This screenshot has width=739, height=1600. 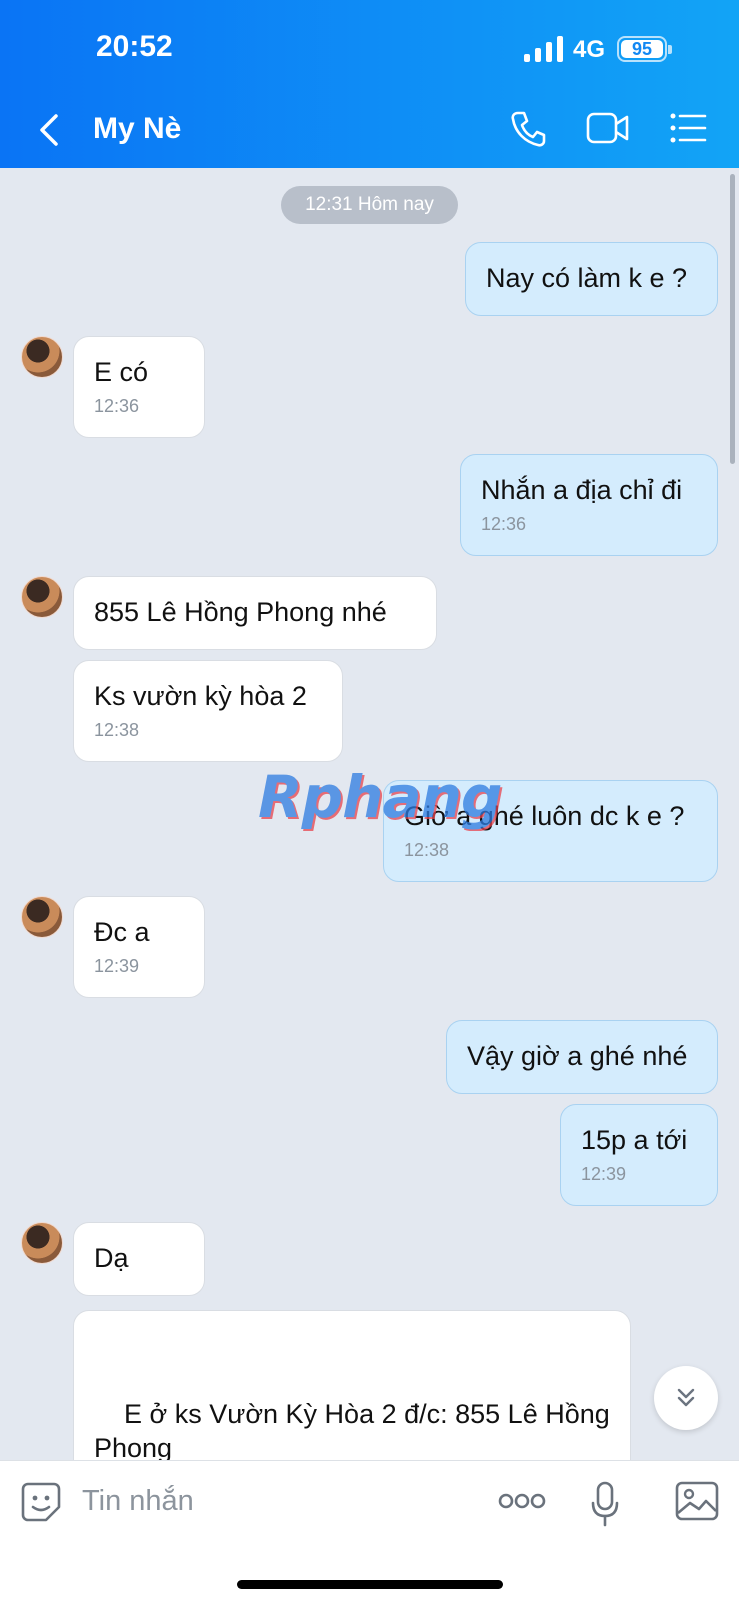 I want to click on message-bubble-incoming: E có 12:36, so click(x=139, y=387).